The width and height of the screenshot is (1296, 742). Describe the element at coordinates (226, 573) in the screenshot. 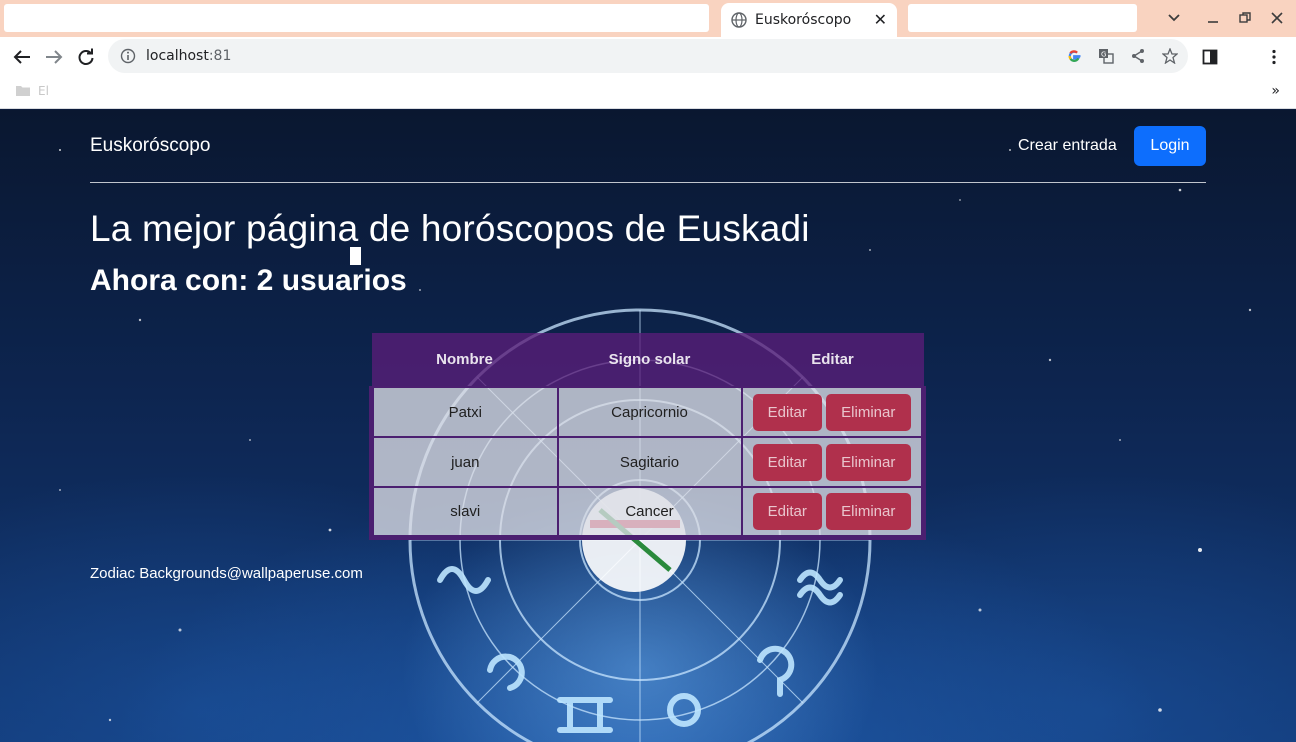

I see `background-credit: Zodiac Backgrounds@wallpaperuse.com` at that location.